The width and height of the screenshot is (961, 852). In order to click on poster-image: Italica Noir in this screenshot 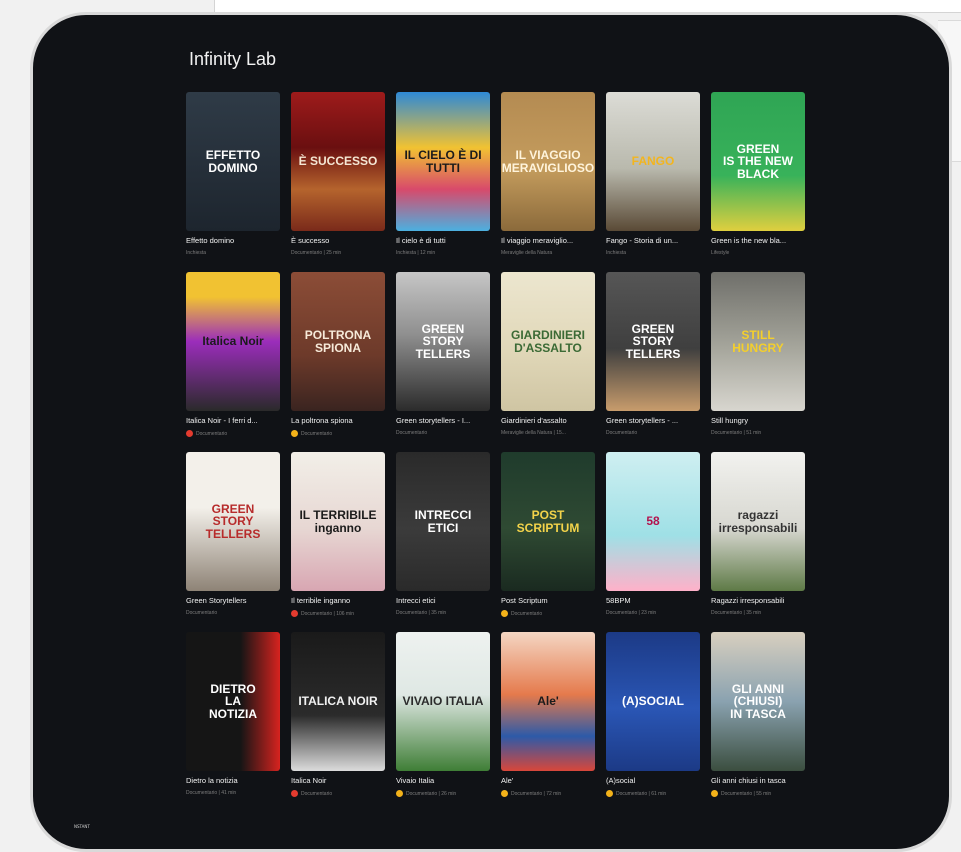, I will do `click(233, 341)`.